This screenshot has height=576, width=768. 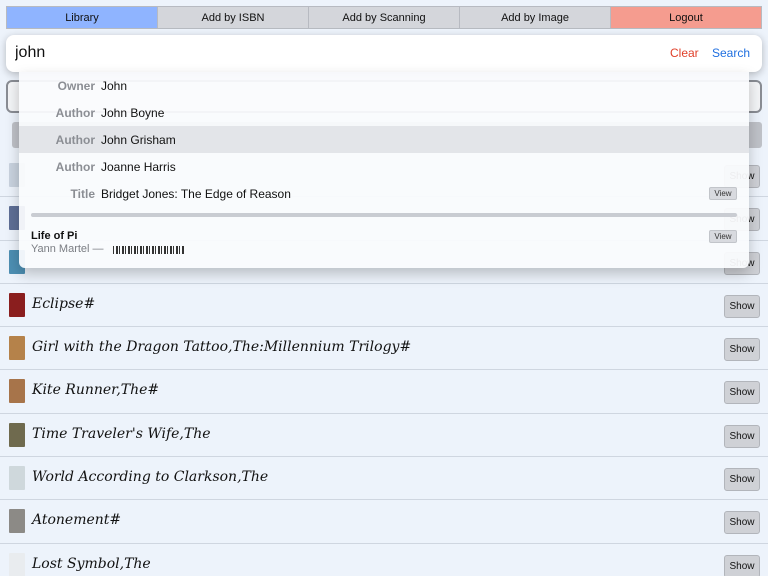 What do you see at coordinates (76, 86) in the screenshot?
I see `suggestion-type: Owner` at bounding box center [76, 86].